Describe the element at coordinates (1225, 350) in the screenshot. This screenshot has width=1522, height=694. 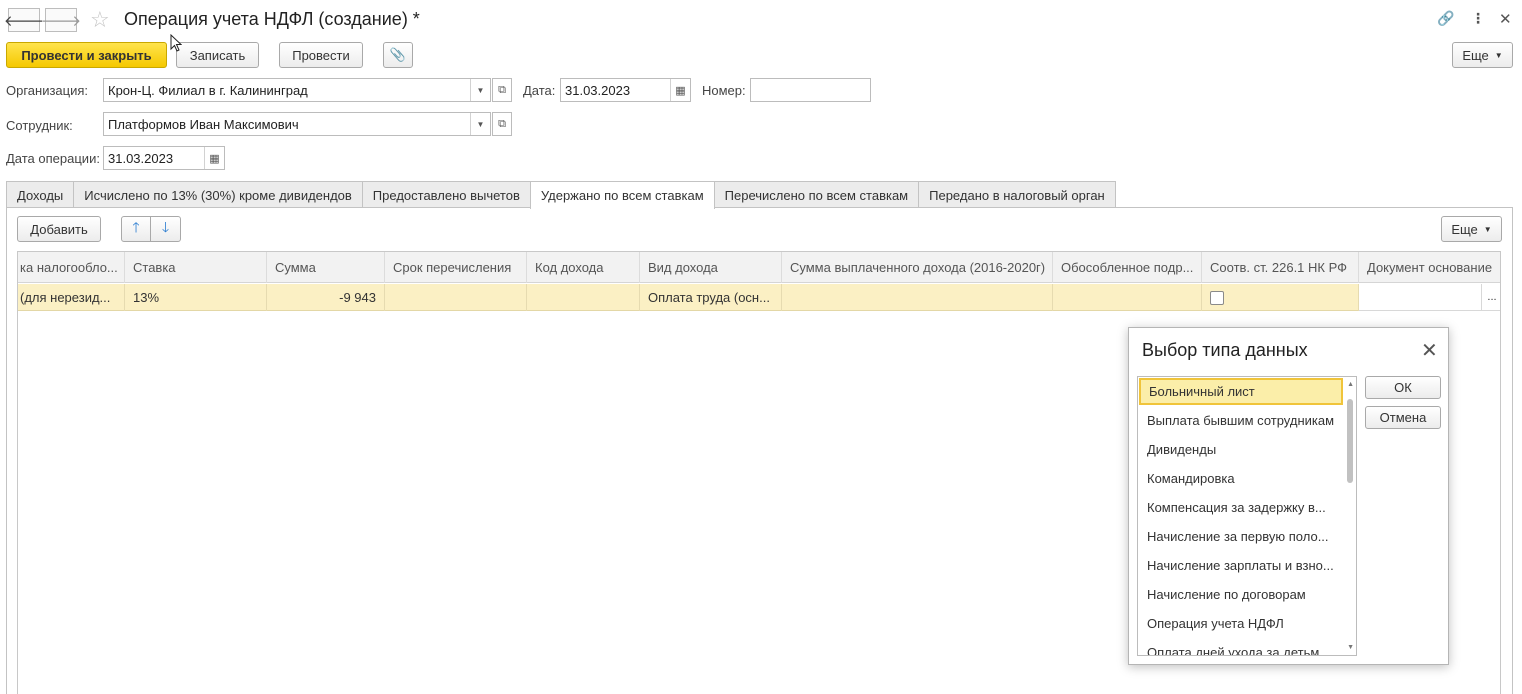
I see `dialog-title: Выбор типа данных` at that location.